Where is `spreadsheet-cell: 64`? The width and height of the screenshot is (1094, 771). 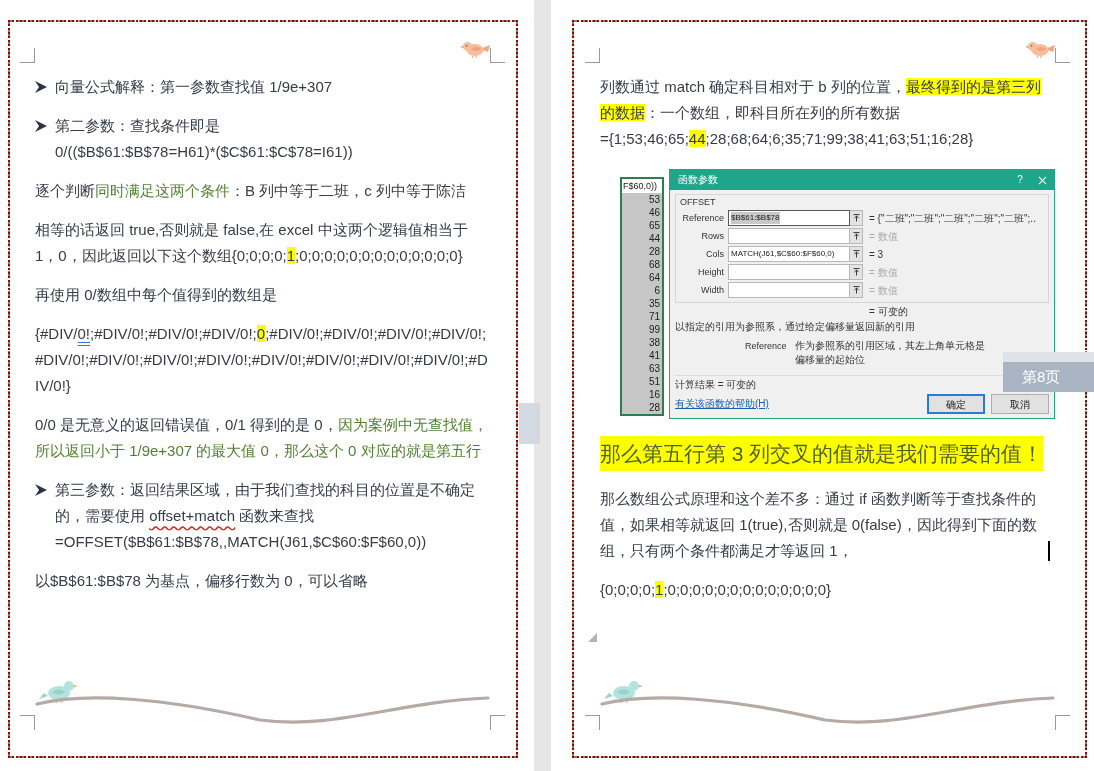
spreadsheet-cell: 64 is located at coordinates (642, 277).